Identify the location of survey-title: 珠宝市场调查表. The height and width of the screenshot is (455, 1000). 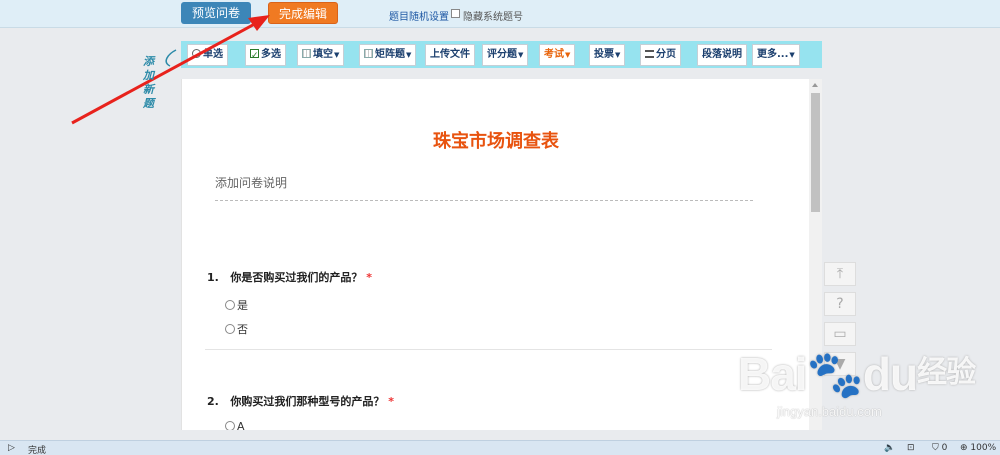
(495, 140).